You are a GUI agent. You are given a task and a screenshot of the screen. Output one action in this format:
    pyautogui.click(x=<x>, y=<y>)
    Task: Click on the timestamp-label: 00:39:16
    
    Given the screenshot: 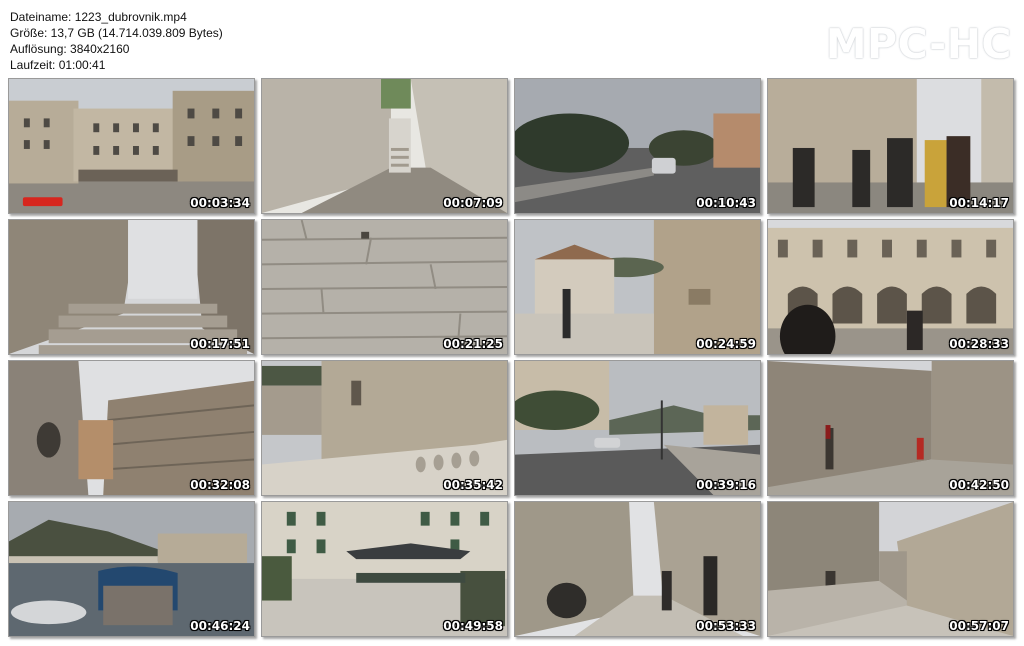 What is the action you would take?
    pyautogui.click(x=726, y=485)
    